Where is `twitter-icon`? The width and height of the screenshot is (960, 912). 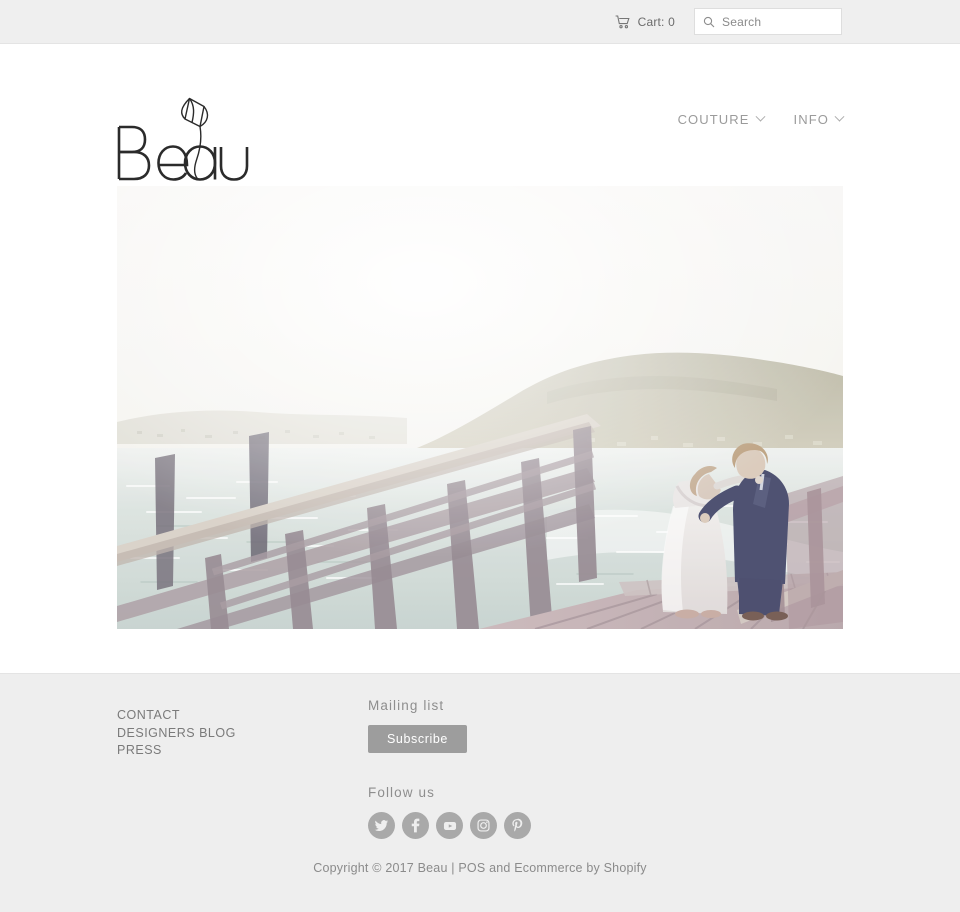
twitter-icon is located at coordinates (381, 825).